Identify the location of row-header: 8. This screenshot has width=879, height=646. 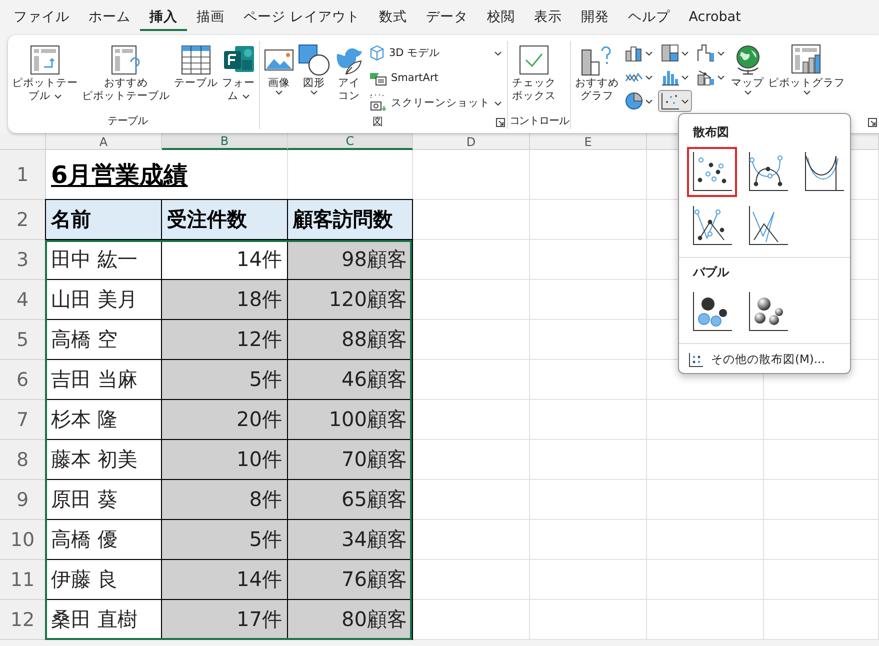
(23, 460).